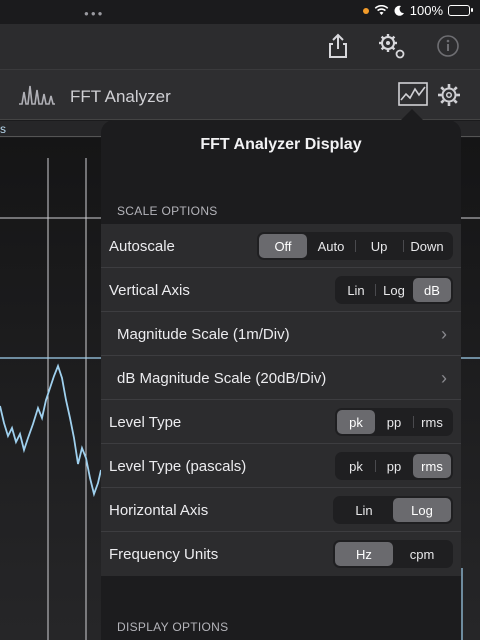  I want to click on vertical-axis-segmented-control: Lin Log dB, so click(394, 290).